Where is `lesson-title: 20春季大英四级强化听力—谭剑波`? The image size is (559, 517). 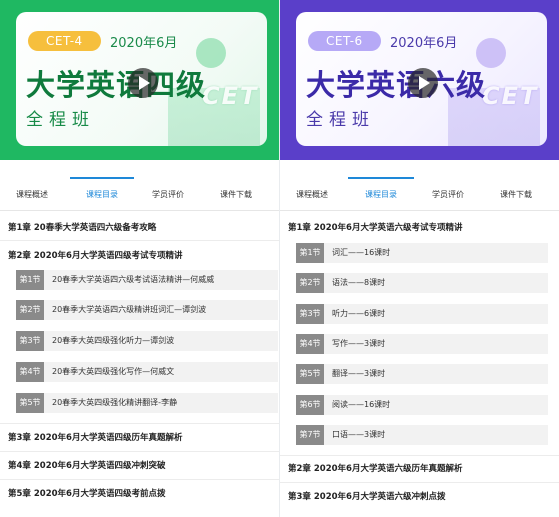 lesson-title: 20春季大英四级强化听力—谭剑波 is located at coordinates (161, 341).